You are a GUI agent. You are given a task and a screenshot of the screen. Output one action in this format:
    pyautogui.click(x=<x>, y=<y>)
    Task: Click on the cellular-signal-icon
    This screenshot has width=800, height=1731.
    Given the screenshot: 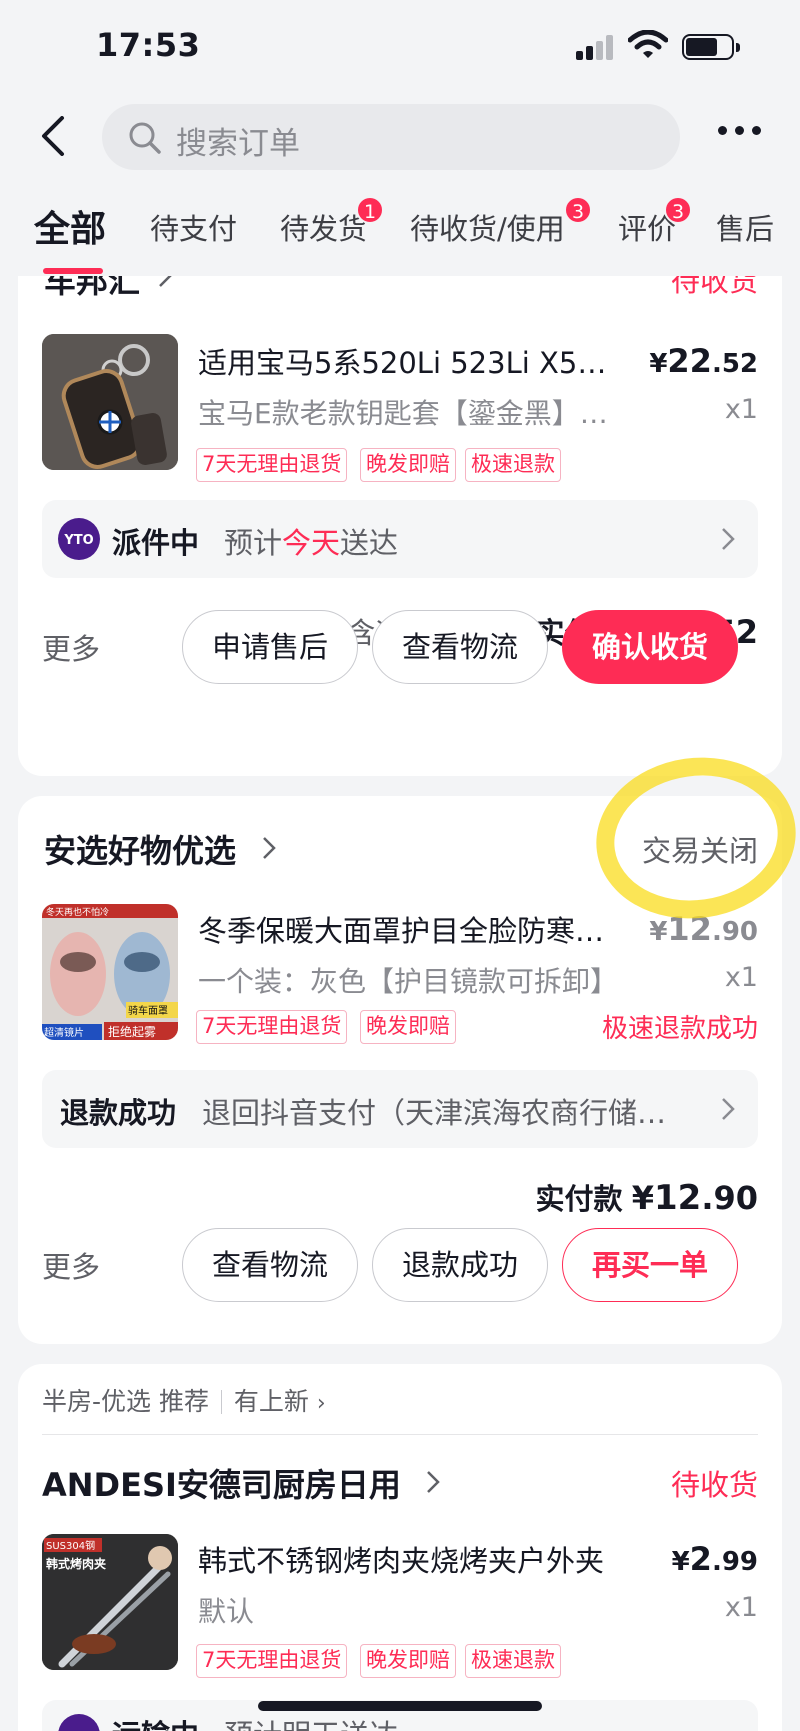 What is the action you would take?
    pyautogui.click(x=596, y=47)
    